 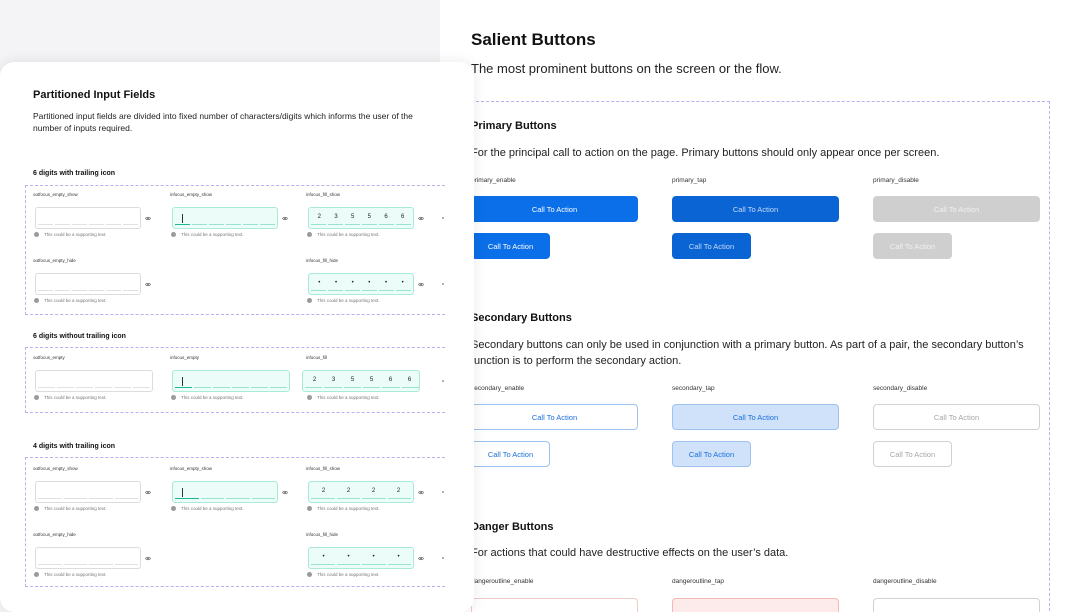 What do you see at coordinates (755, 605) in the screenshot?
I see `danger-tap-button` at bounding box center [755, 605].